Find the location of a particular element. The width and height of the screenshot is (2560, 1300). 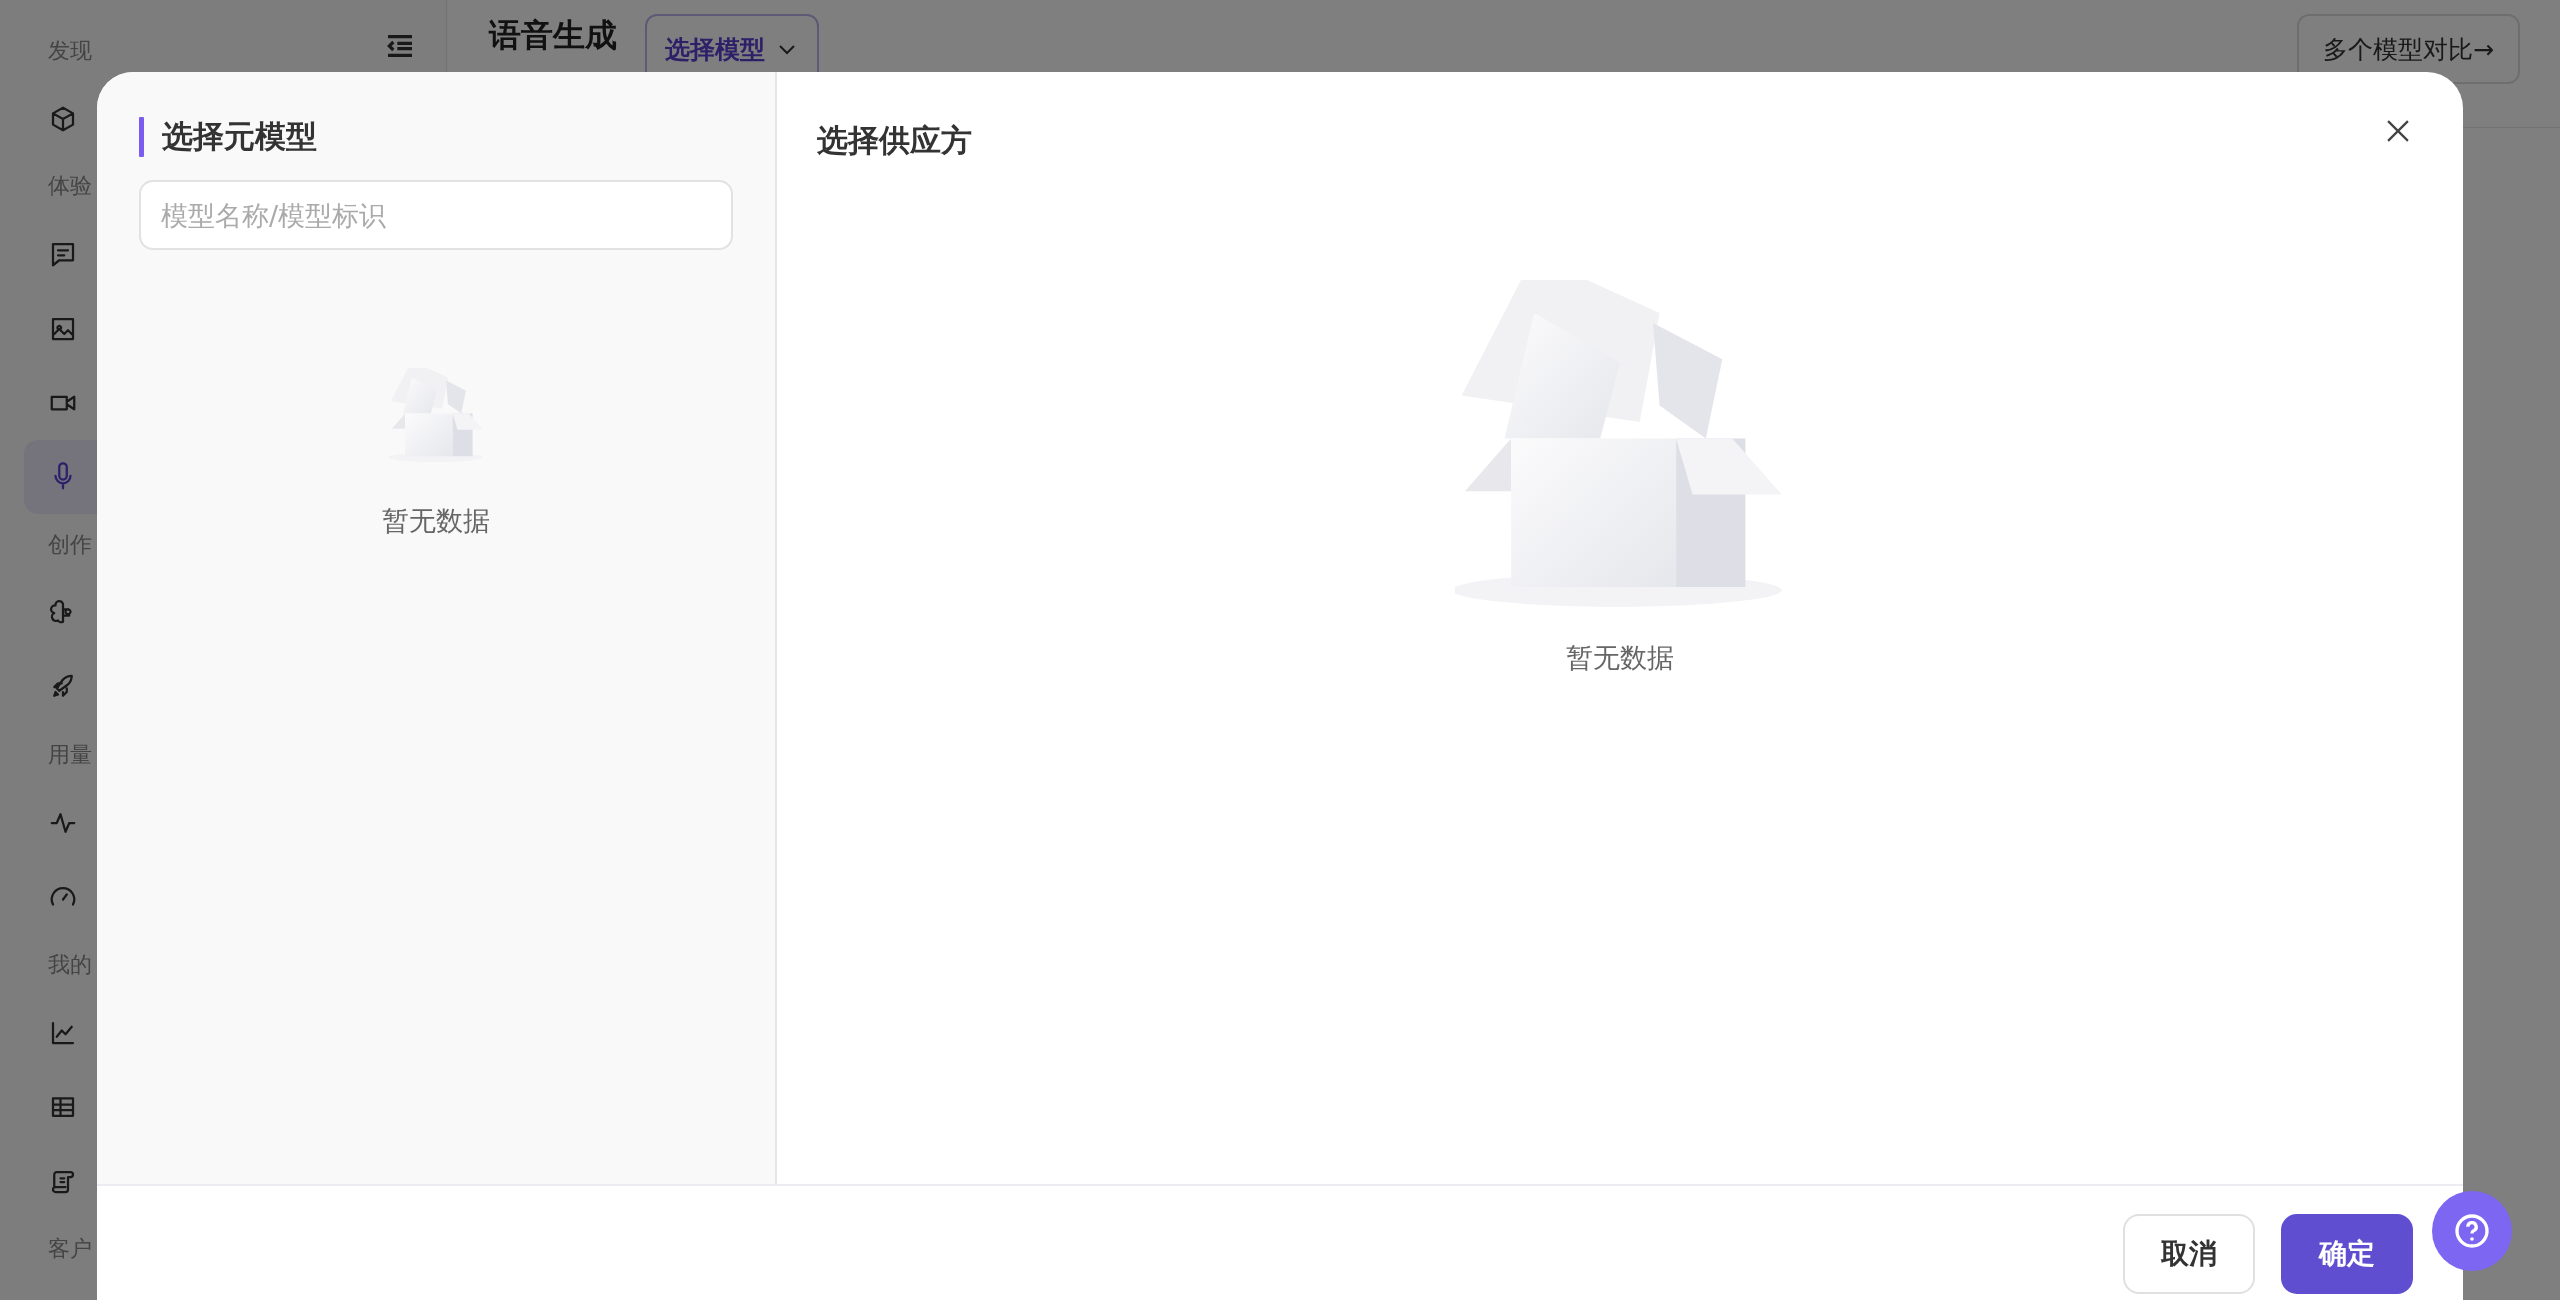

section-label: 客户 is located at coordinates (69, 1249).